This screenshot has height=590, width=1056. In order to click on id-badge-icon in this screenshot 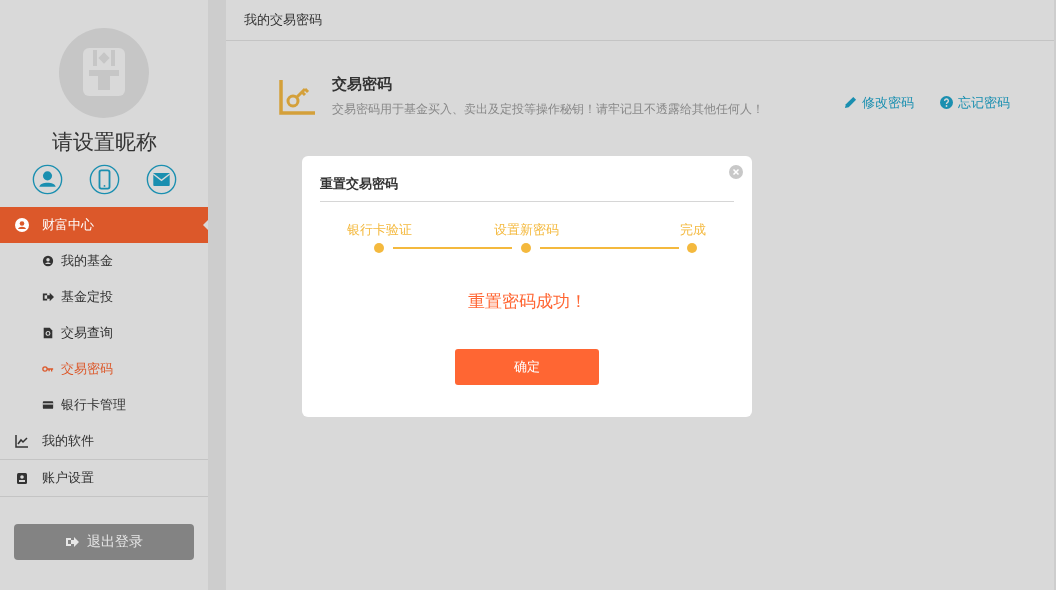, I will do `click(22, 478)`.